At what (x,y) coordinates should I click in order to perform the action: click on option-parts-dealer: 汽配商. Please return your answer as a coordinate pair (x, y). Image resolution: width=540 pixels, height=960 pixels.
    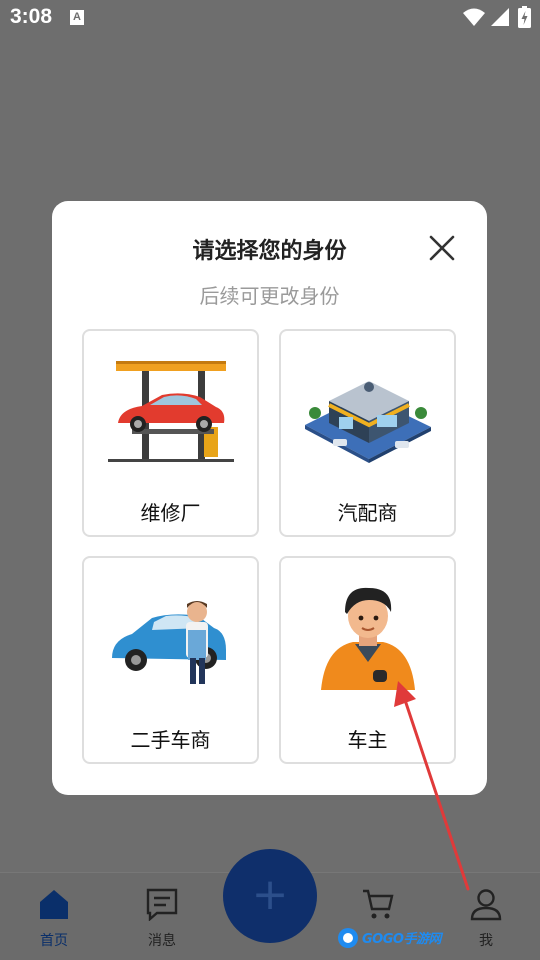
    Looking at the image, I should click on (367, 433).